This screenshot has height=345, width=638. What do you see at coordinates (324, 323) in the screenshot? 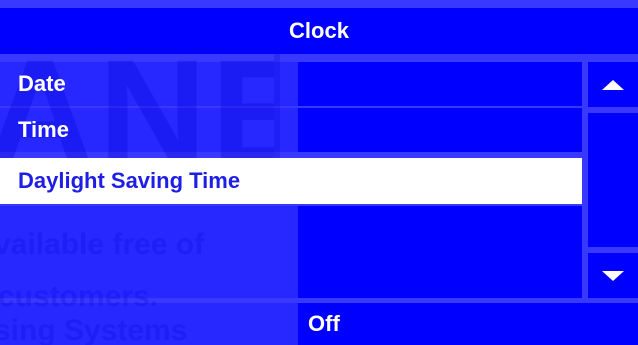
I see `current-value: Off` at bounding box center [324, 323].